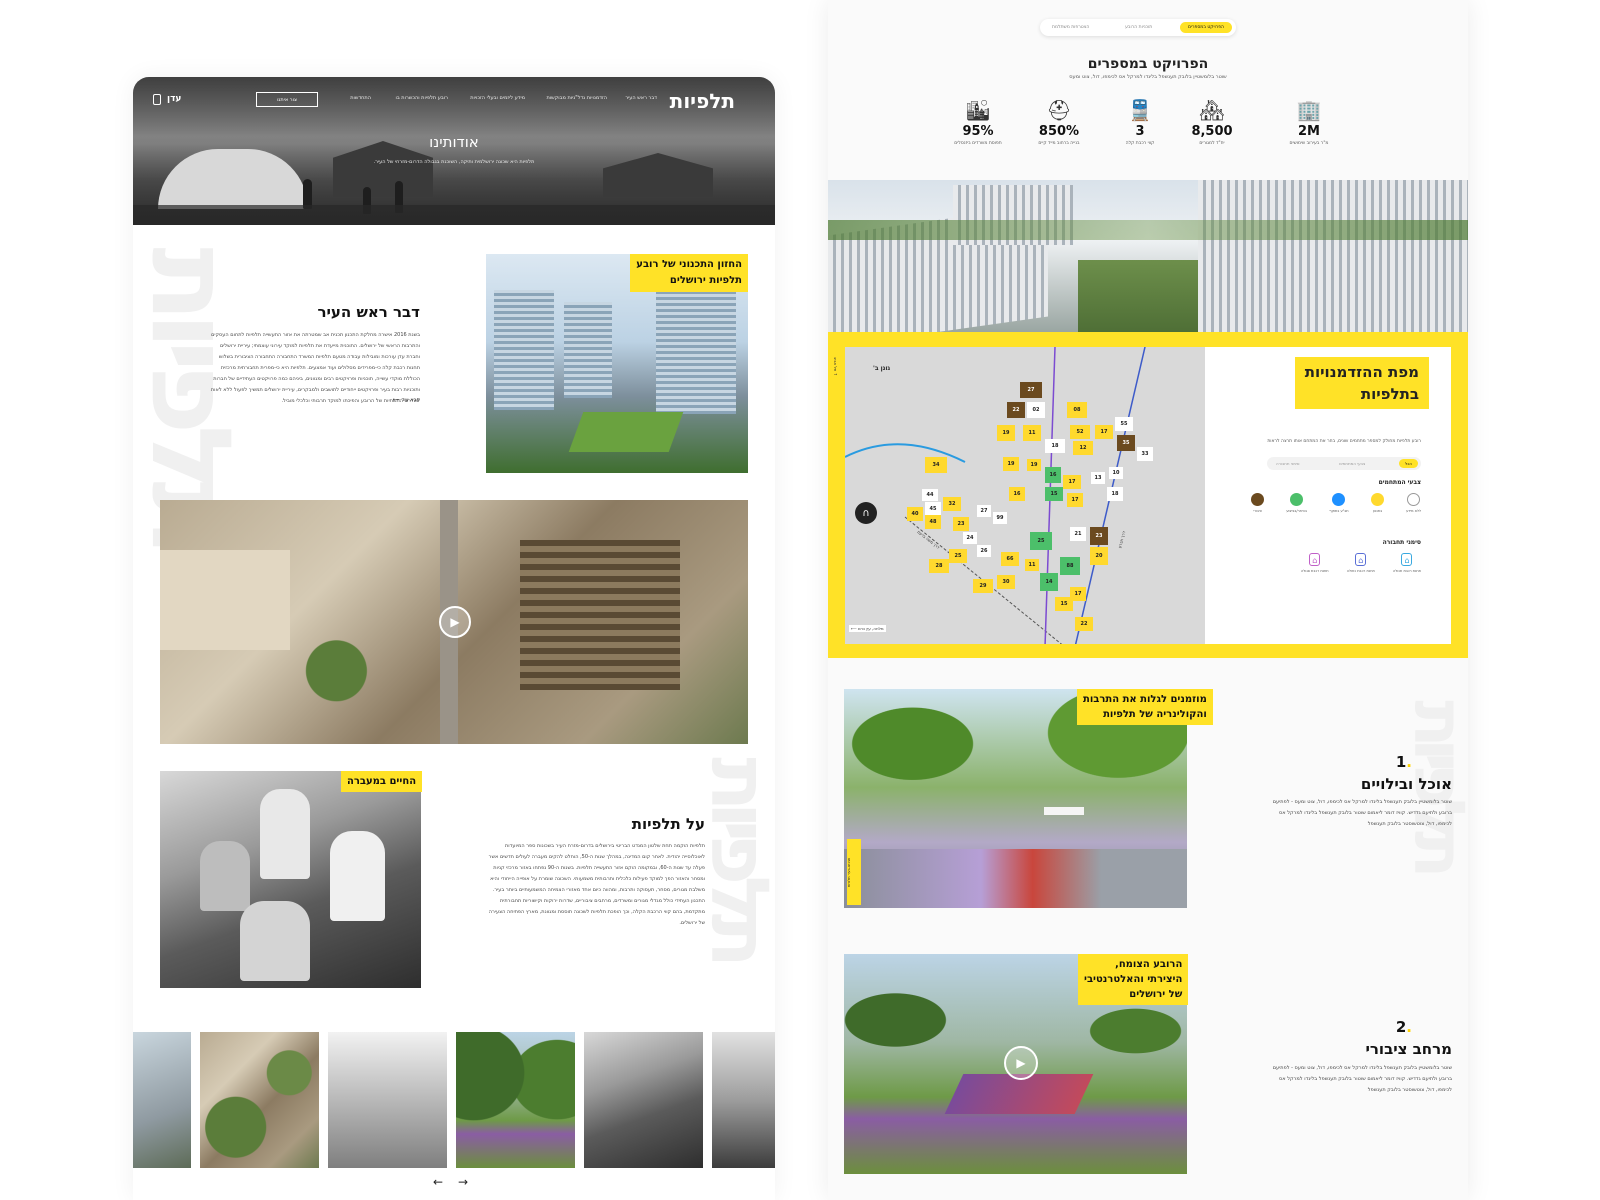 This screenshot has height=1200, width=1600. What do you see at coordinates (1006, 582) in the screenshot?
I see `map-plot: 30` at bounding box center [1006, 582].